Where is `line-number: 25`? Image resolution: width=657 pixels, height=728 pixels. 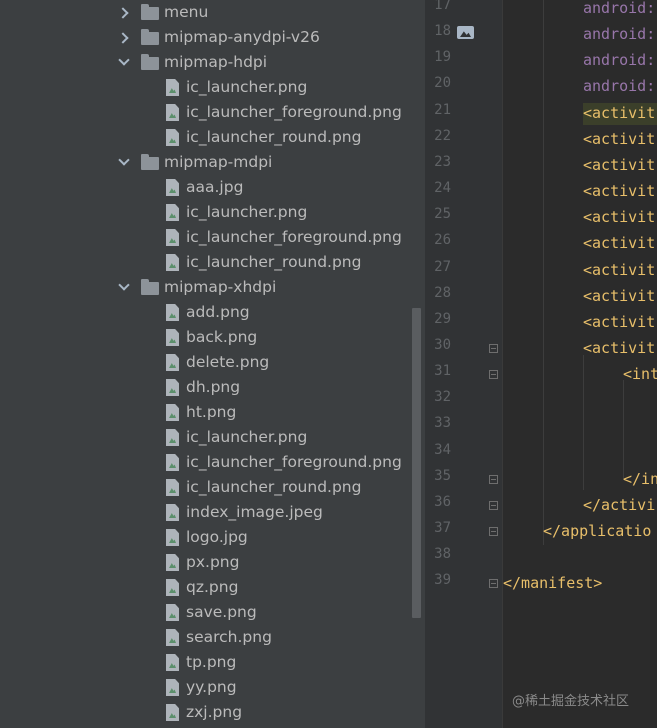
line-number: 25 is located at coordinates (442, 214).